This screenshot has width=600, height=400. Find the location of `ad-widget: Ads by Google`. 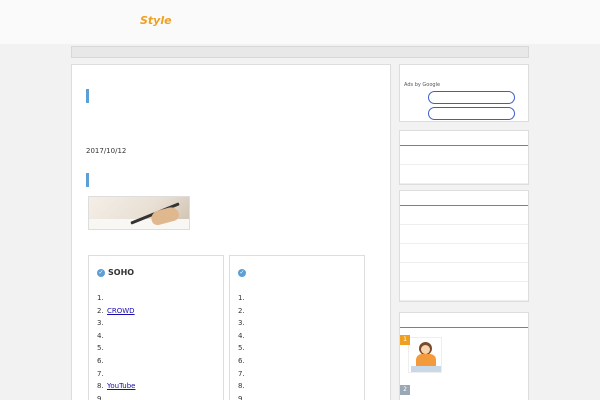

ad-widget: Ads by Google is located at coordinates (464, 93).